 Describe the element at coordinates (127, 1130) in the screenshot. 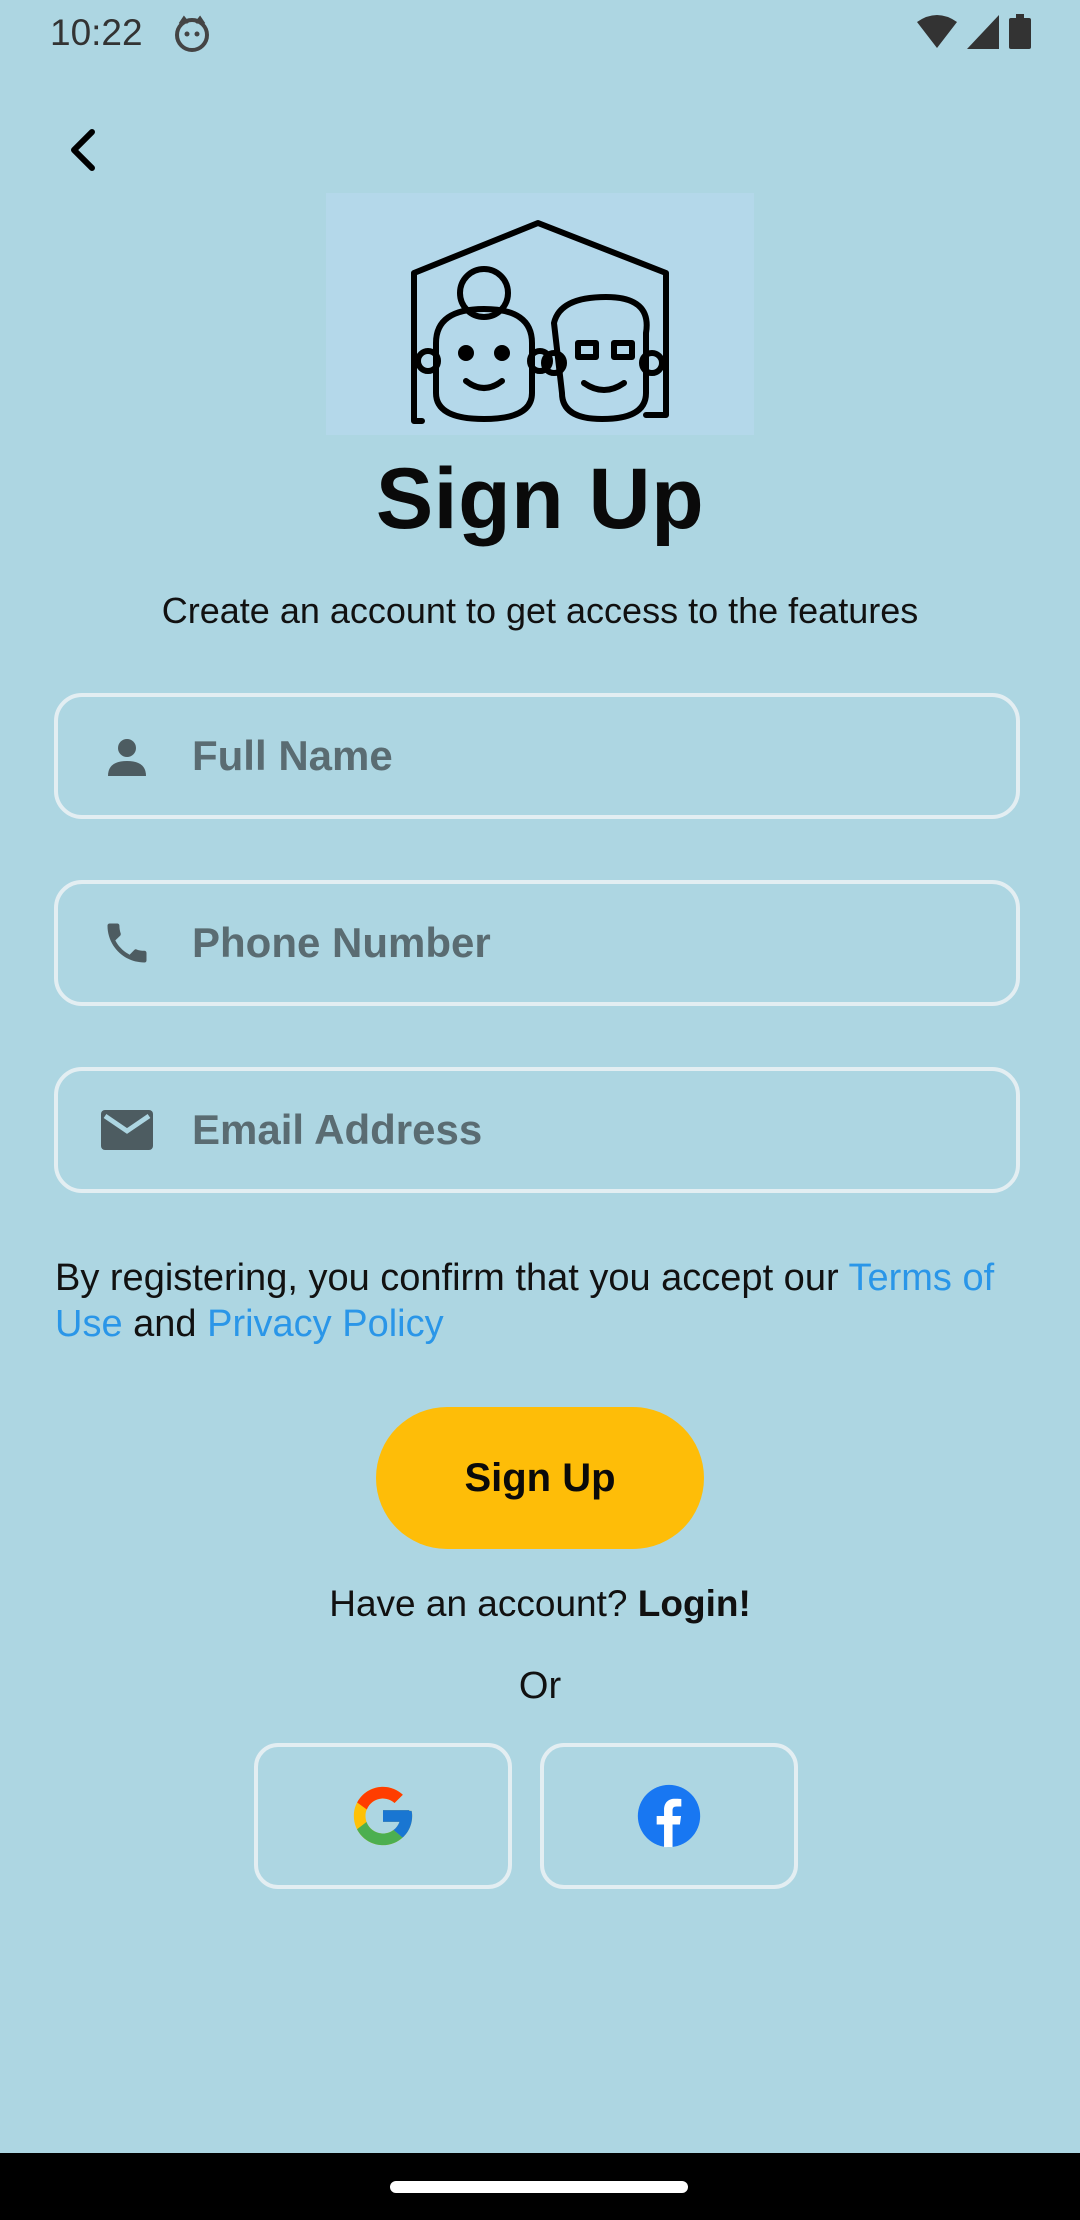

I see `mail-icon` at that location.